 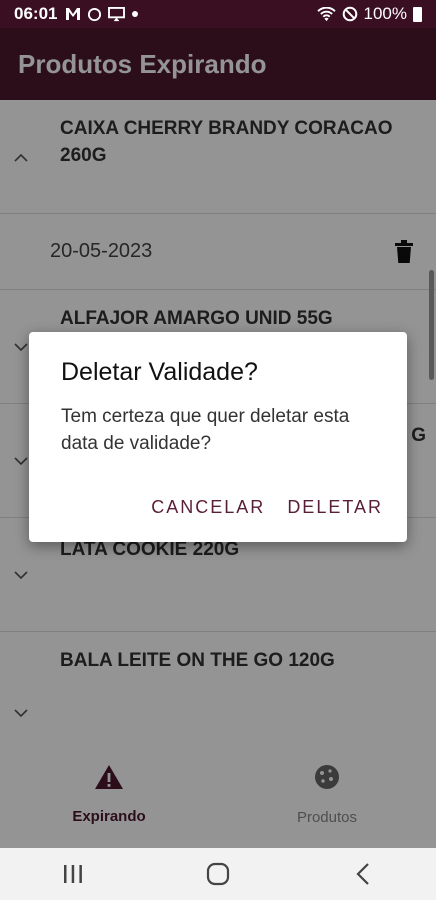 What do you see at coordinates (73, 874) in the screenshot?
I see `recents-icon` at bounding box center [73, 874].